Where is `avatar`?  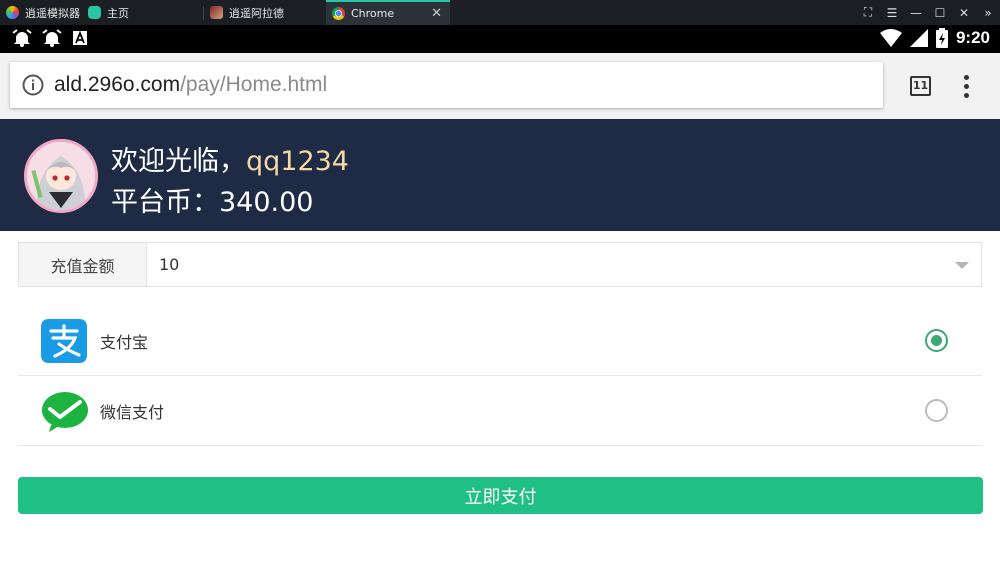
avatar is located at coordinates (61, 176).